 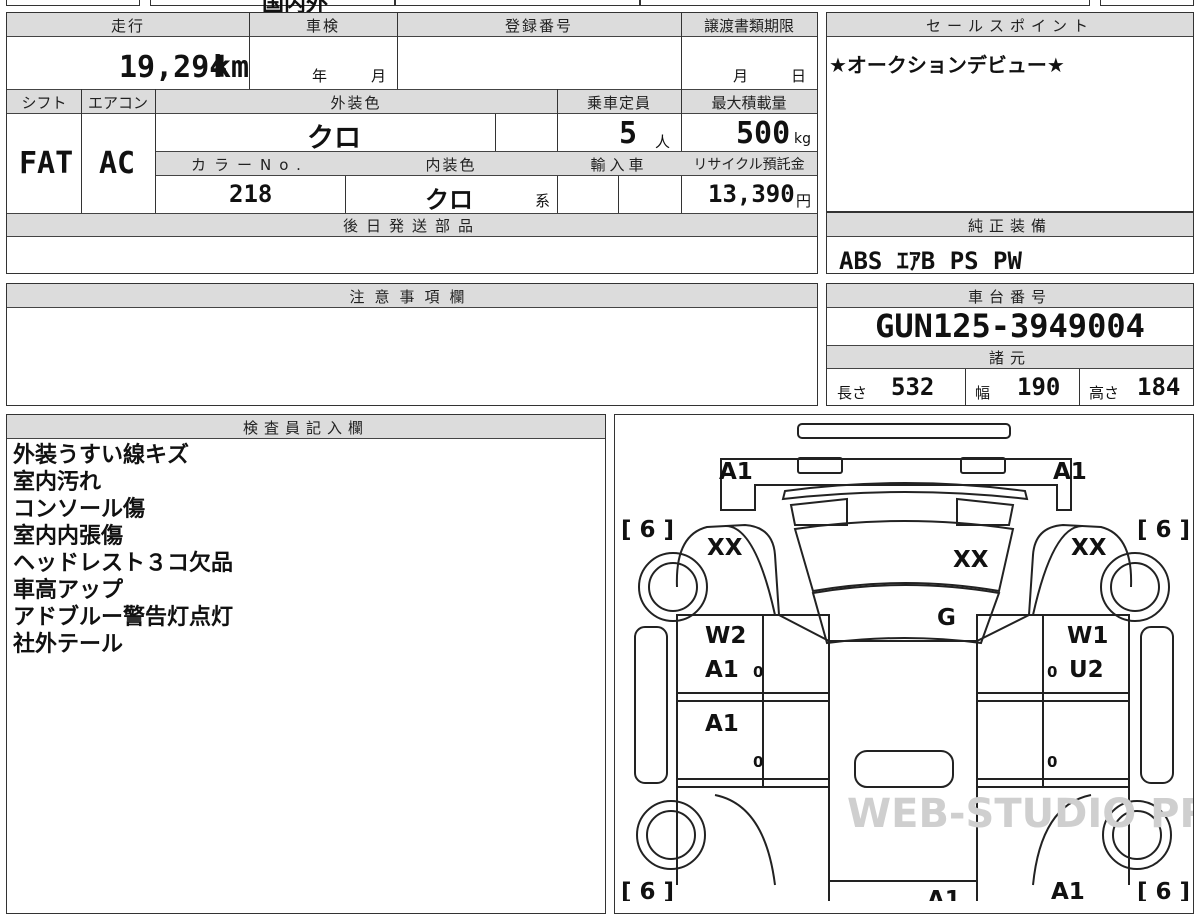 I want to click on specs-label: 諸元, so click(x=1009, y=358).